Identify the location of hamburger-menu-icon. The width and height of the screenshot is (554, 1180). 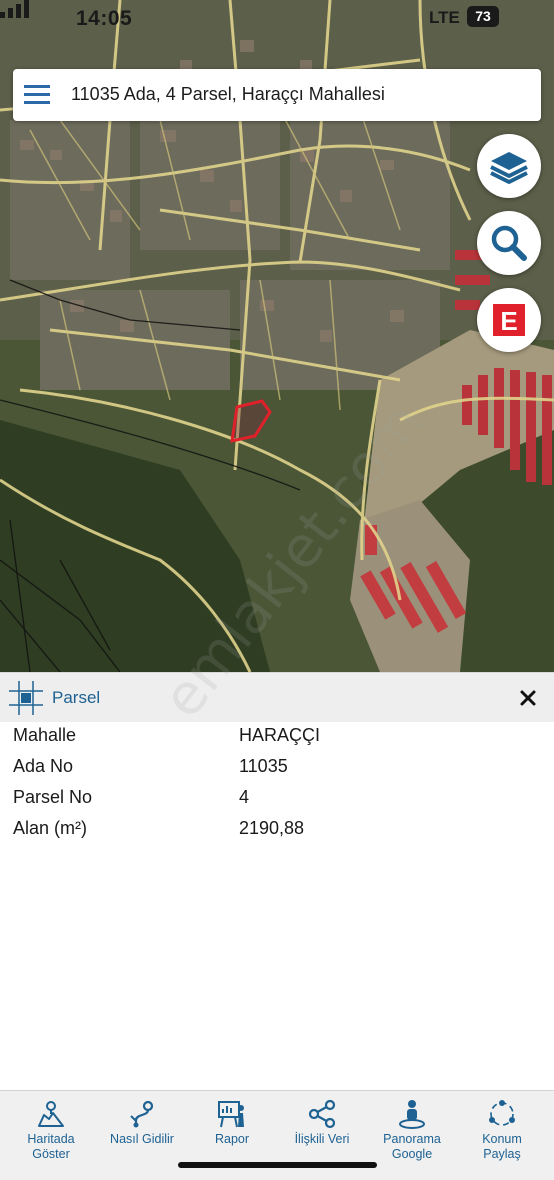
(38, 95).